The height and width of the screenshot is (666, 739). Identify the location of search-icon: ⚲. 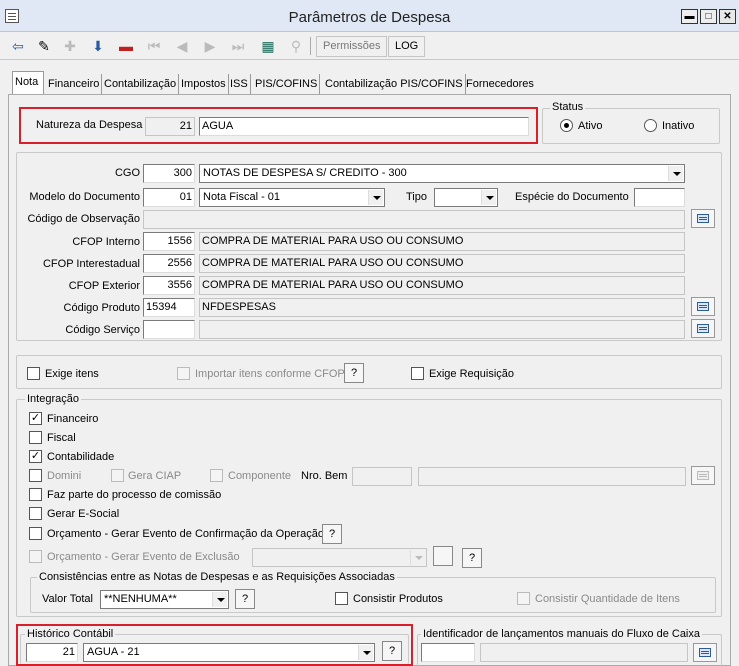
(296, 46).